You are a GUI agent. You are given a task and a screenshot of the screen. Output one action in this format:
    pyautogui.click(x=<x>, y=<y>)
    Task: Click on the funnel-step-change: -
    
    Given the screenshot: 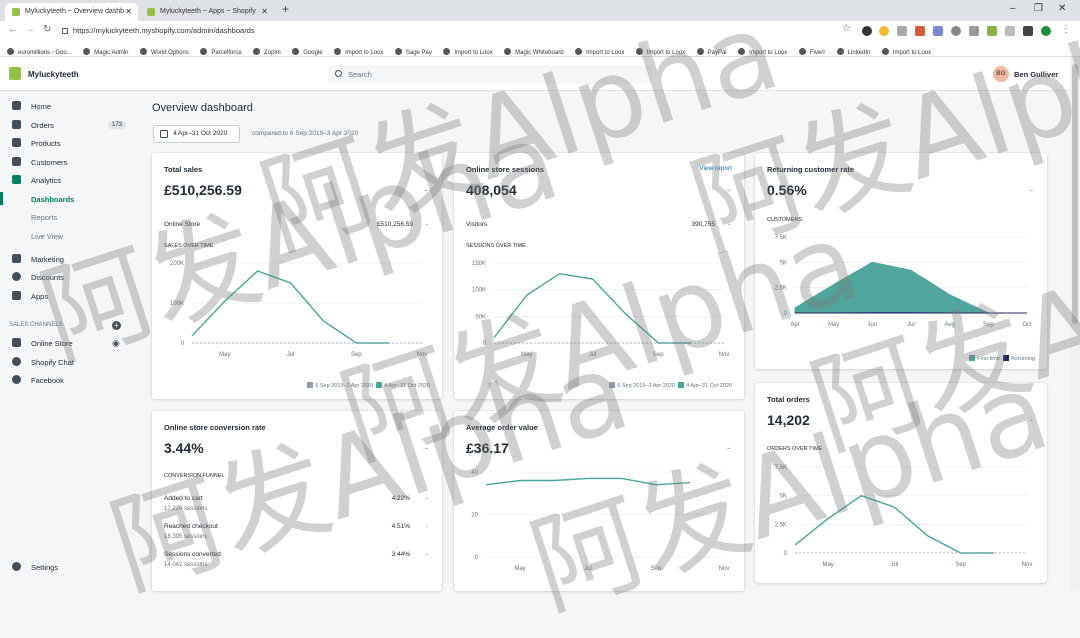 What is the action you would take?
    pyautogui.click(x=427, y=554)
    